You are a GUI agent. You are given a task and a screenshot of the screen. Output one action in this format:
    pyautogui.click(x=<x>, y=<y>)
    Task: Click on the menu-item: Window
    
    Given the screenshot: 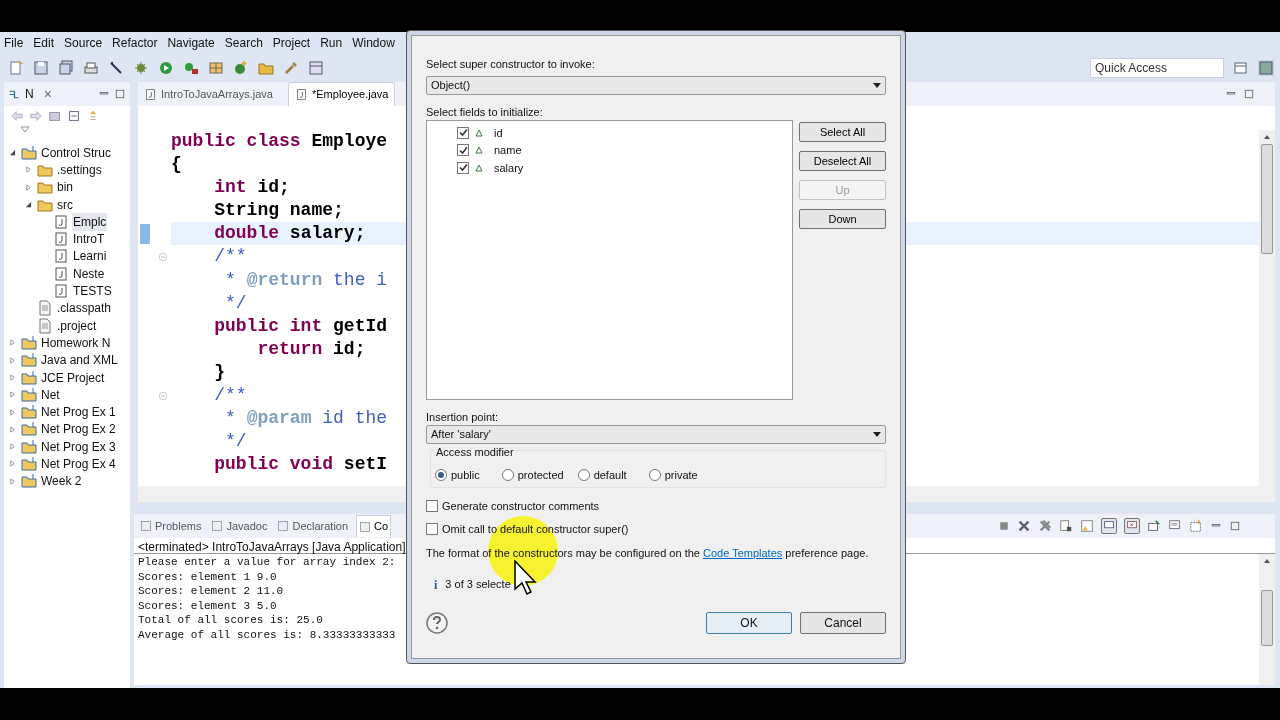 What is the action you would take?
    pyautogui.click(x=373, y=43)
    